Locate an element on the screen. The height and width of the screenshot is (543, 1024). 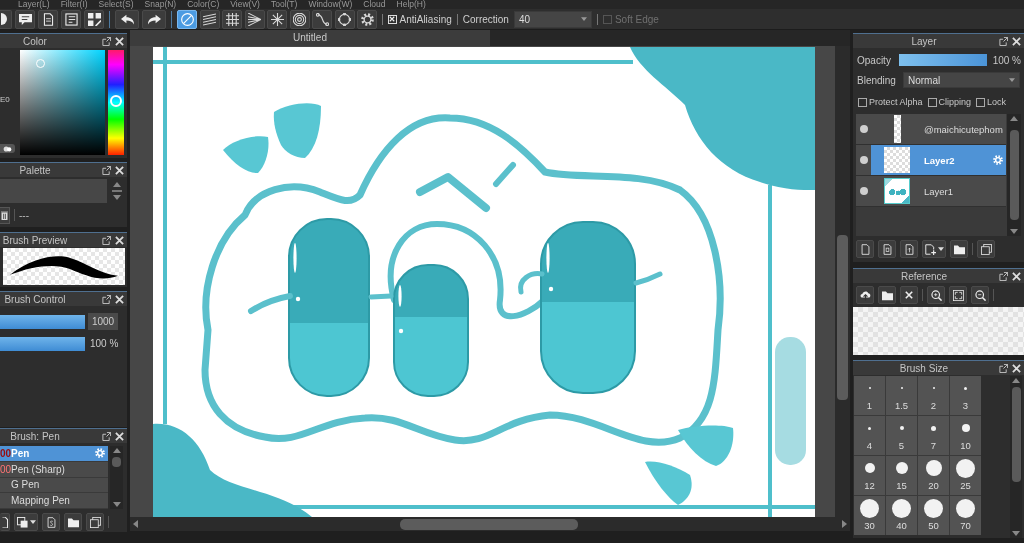
add-page-dropdown-button is located at coordinates (934, 249).